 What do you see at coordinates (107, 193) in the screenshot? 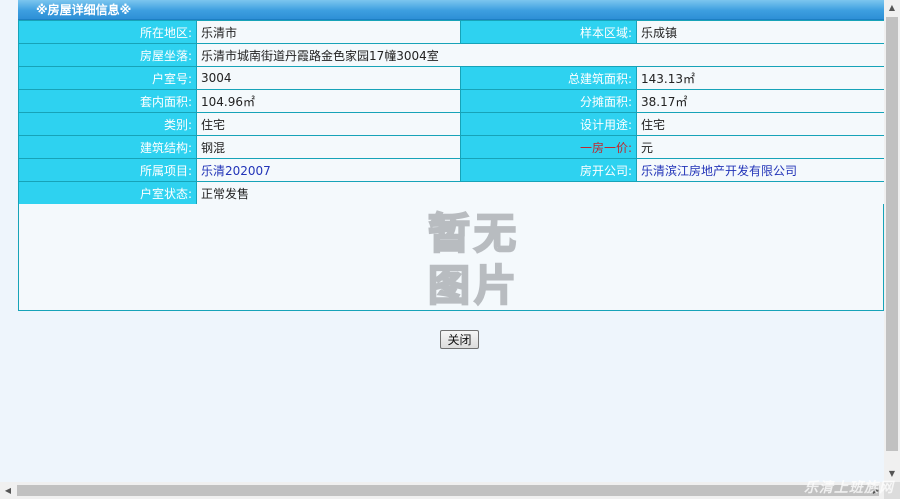
I see `status-label: 户室状态:` at bounding box center [107, 193].